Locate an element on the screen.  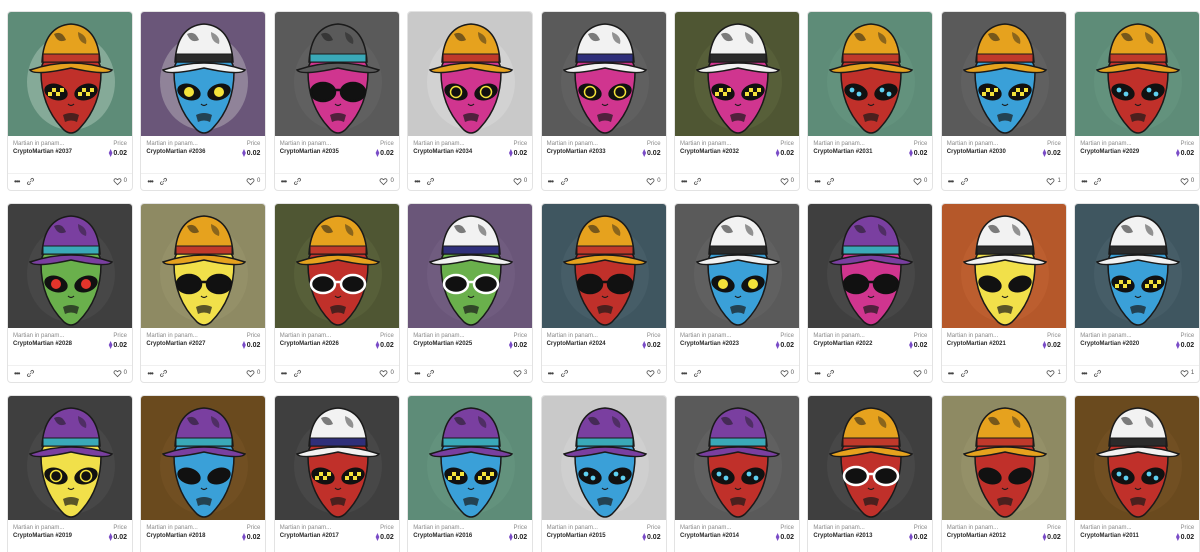
token-name: CryptoMartian #2026 is located at coordinates (309, 344).